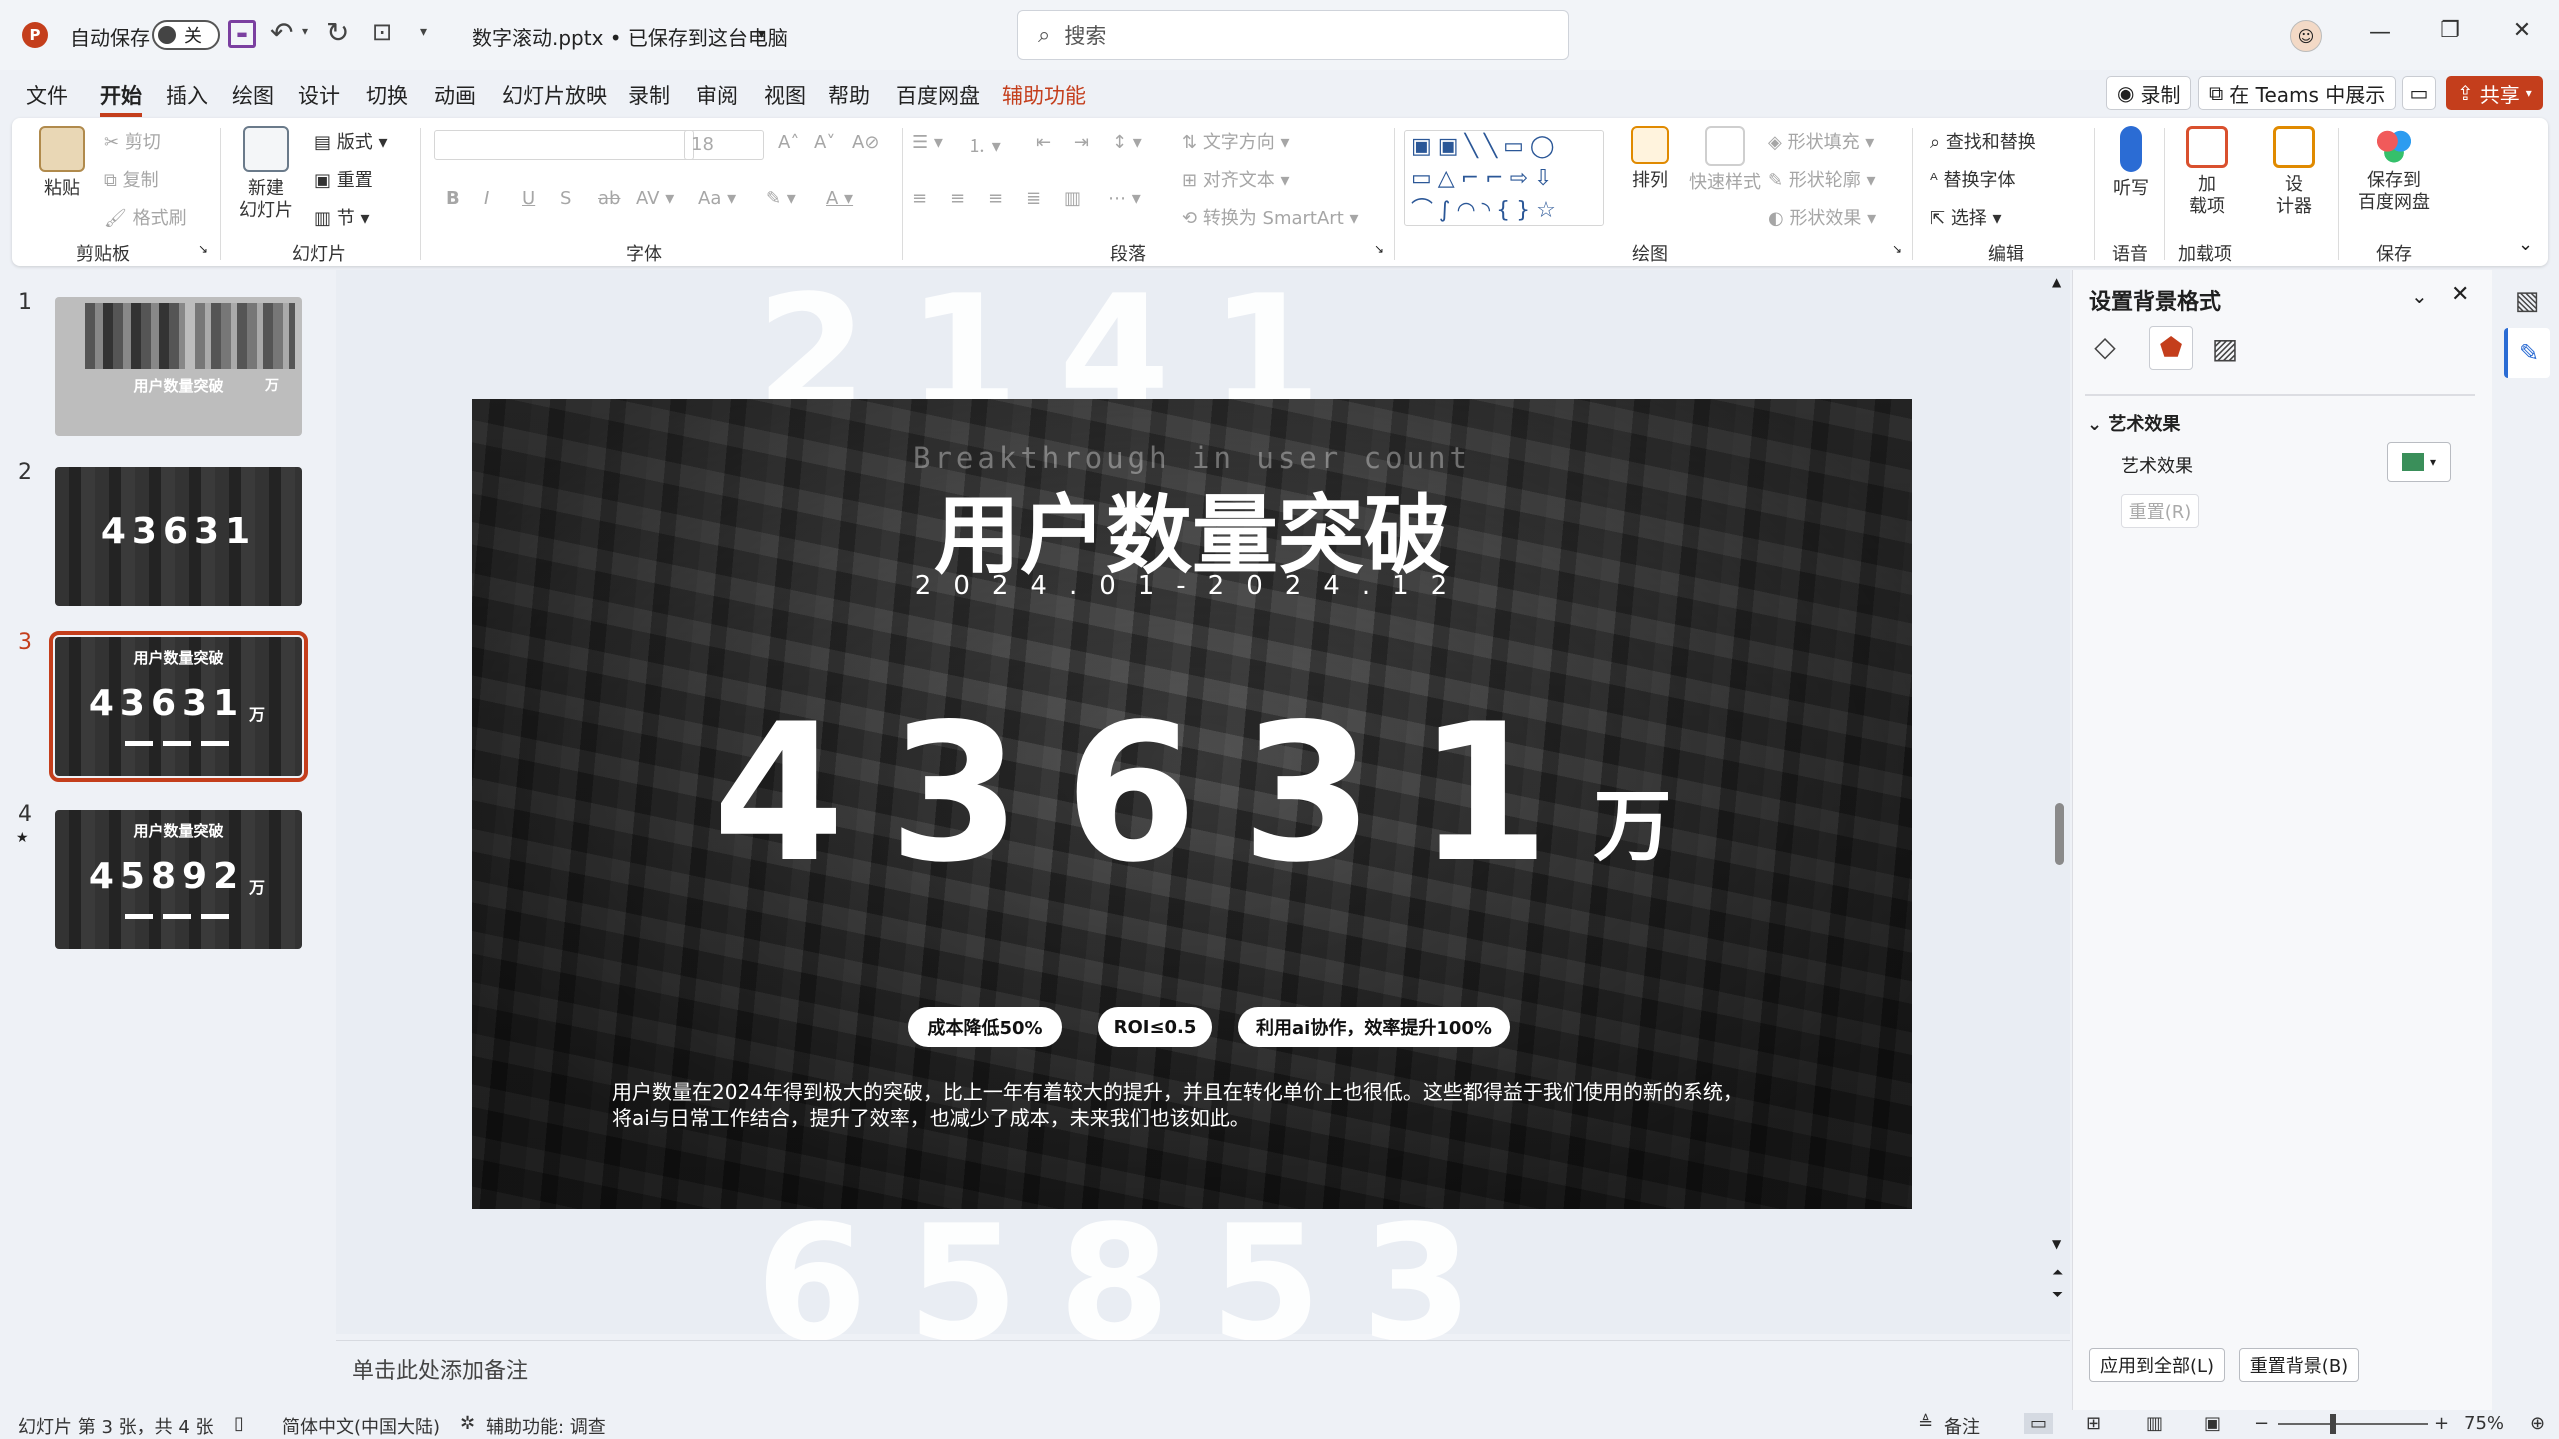 The image size is (2559, 1439). I want to click on align-right-icon: ≡, so click(995, 198).